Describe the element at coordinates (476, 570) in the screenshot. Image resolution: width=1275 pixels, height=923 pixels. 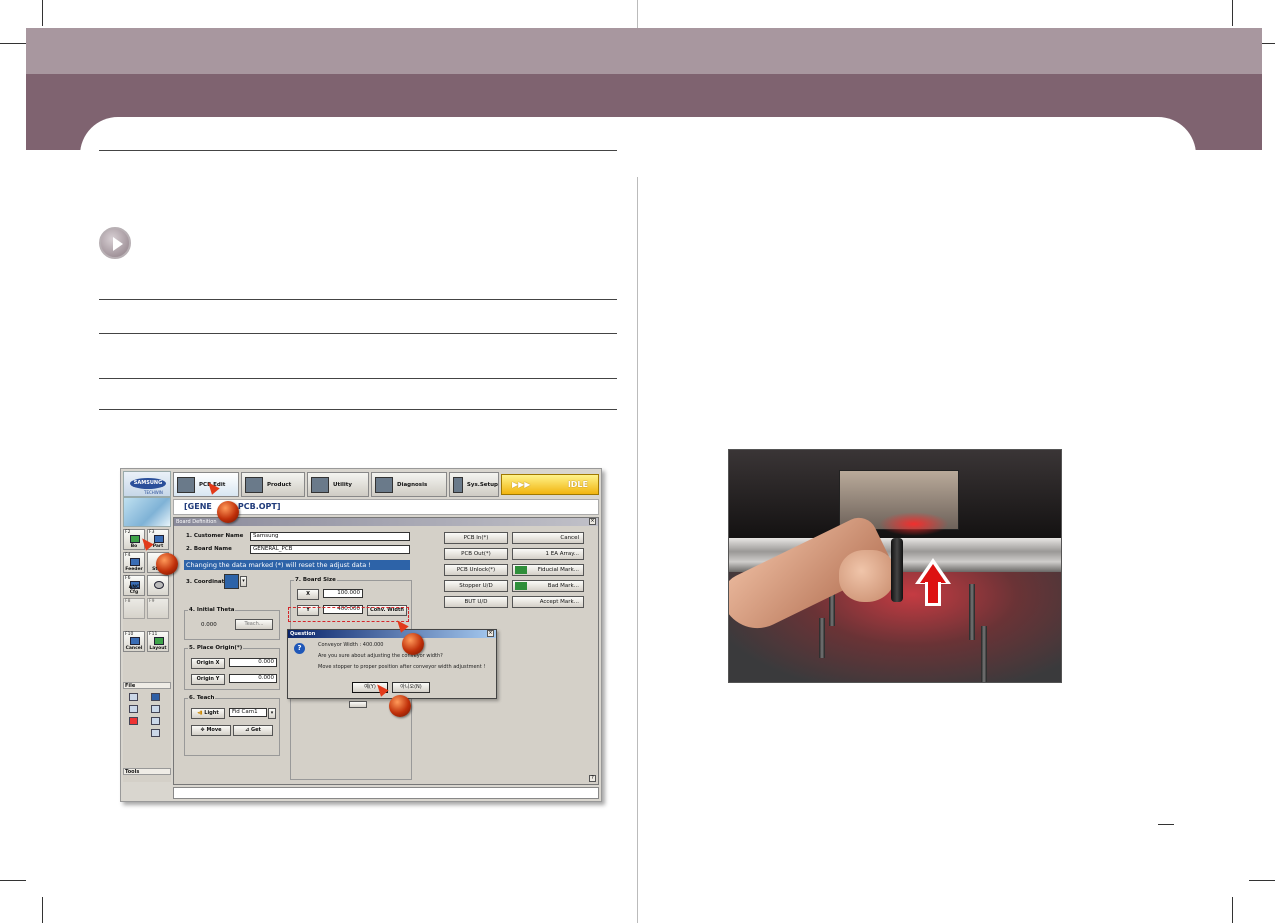
I see `pcb-unlock-button: PCB Unlock(*)` at that location.